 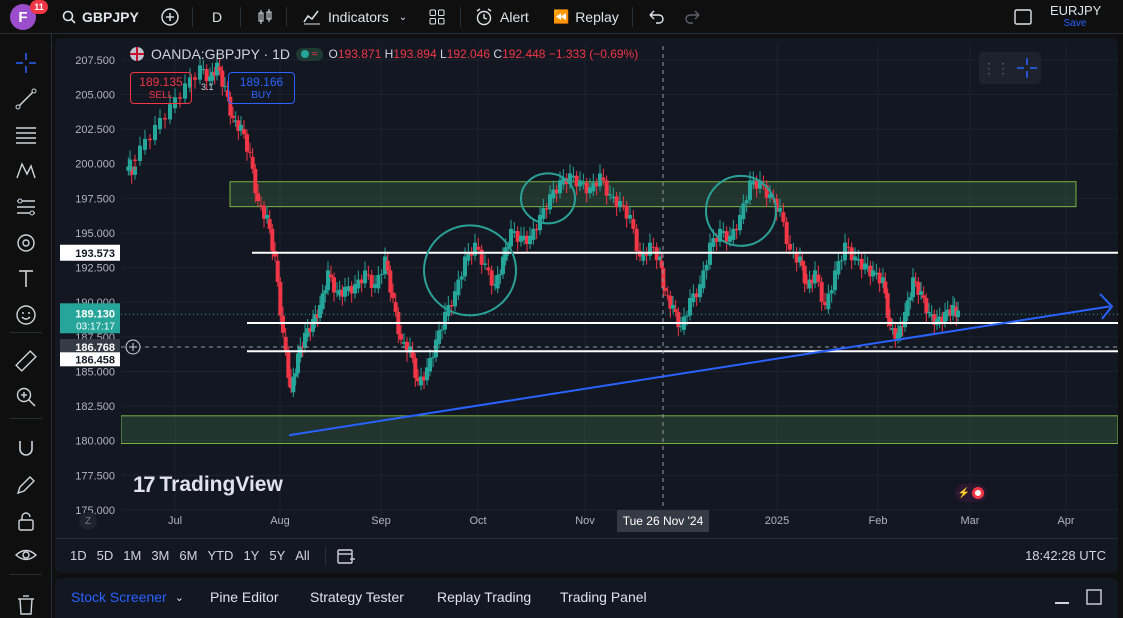 I want to click on trendline-icon, so click(x=26, y=99).